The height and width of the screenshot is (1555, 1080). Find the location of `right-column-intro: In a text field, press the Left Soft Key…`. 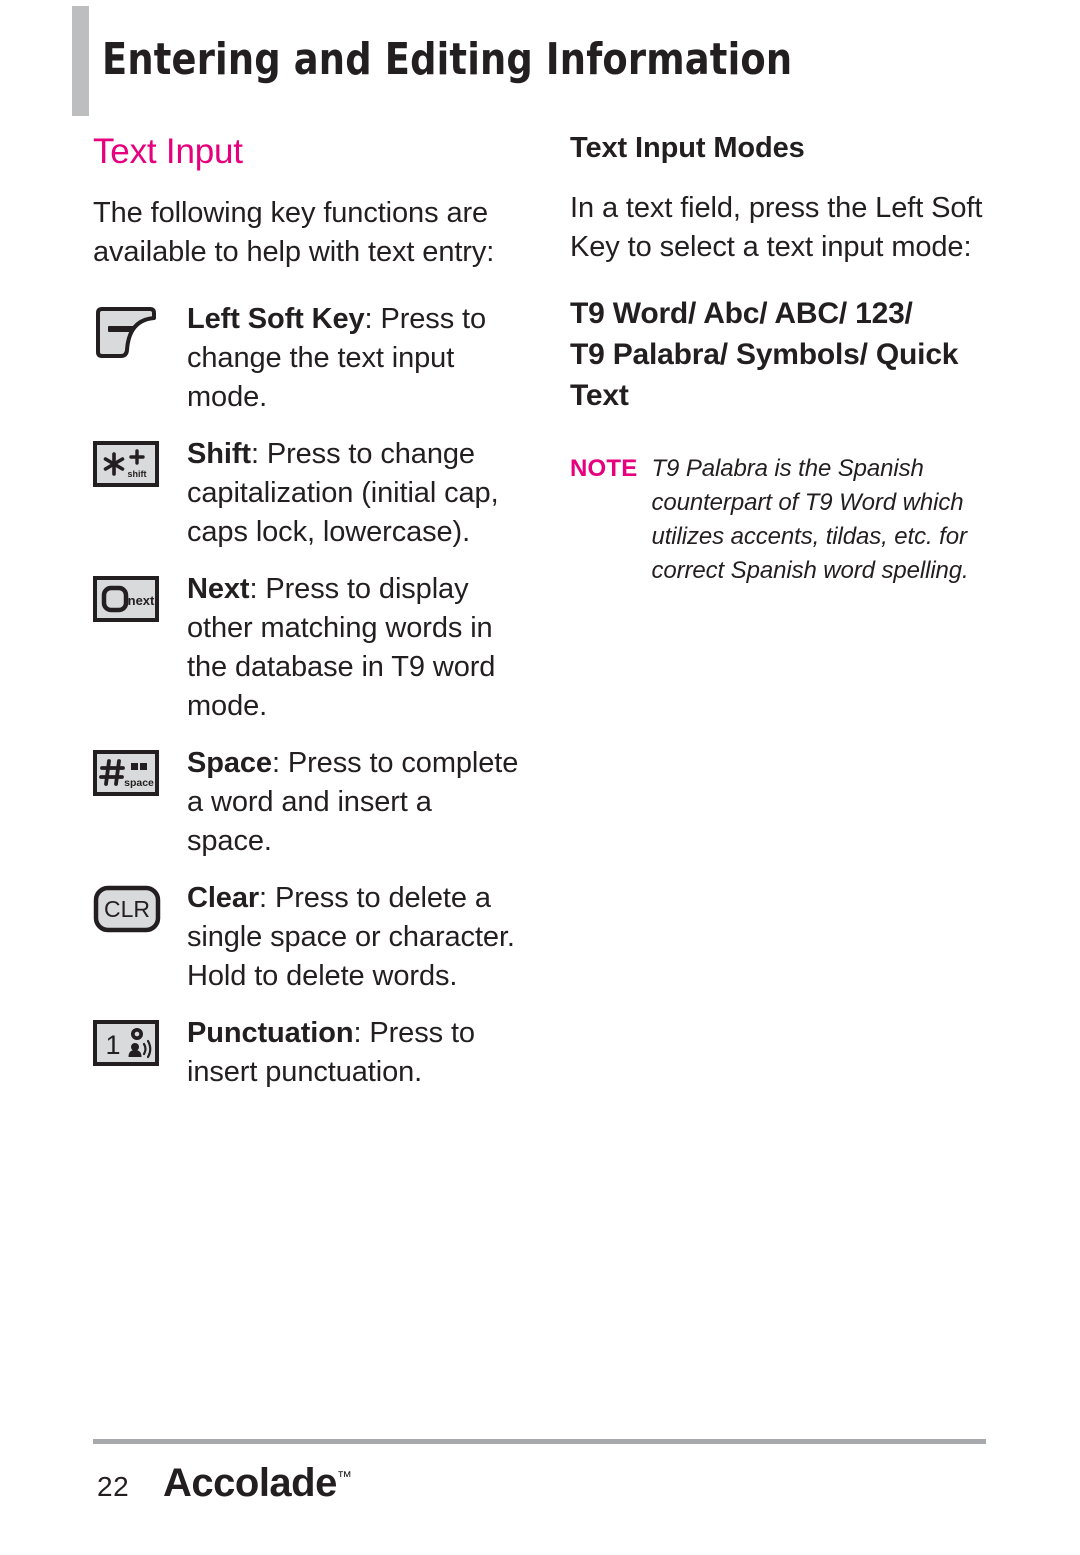

right-column-intro: In a text field, press the Left Soft Key… is located at coordinates (776, 227).